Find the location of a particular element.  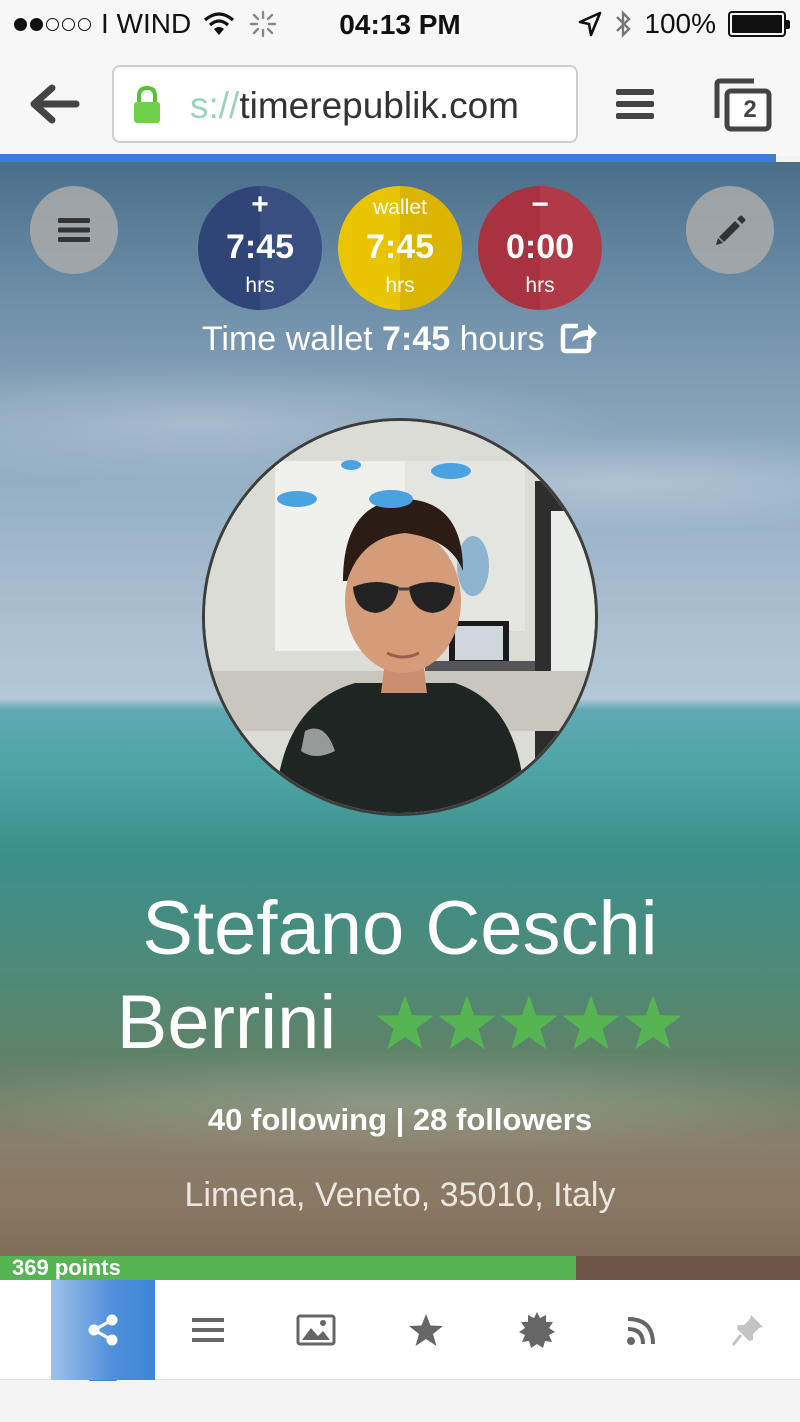

list-icon is located at coordinates (208, 1330).